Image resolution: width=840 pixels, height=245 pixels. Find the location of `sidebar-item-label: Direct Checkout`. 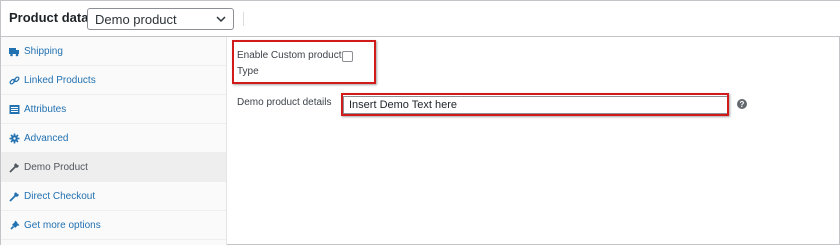

sidebar-item-label: Direct Checkout is located at coordinates (60, 196).